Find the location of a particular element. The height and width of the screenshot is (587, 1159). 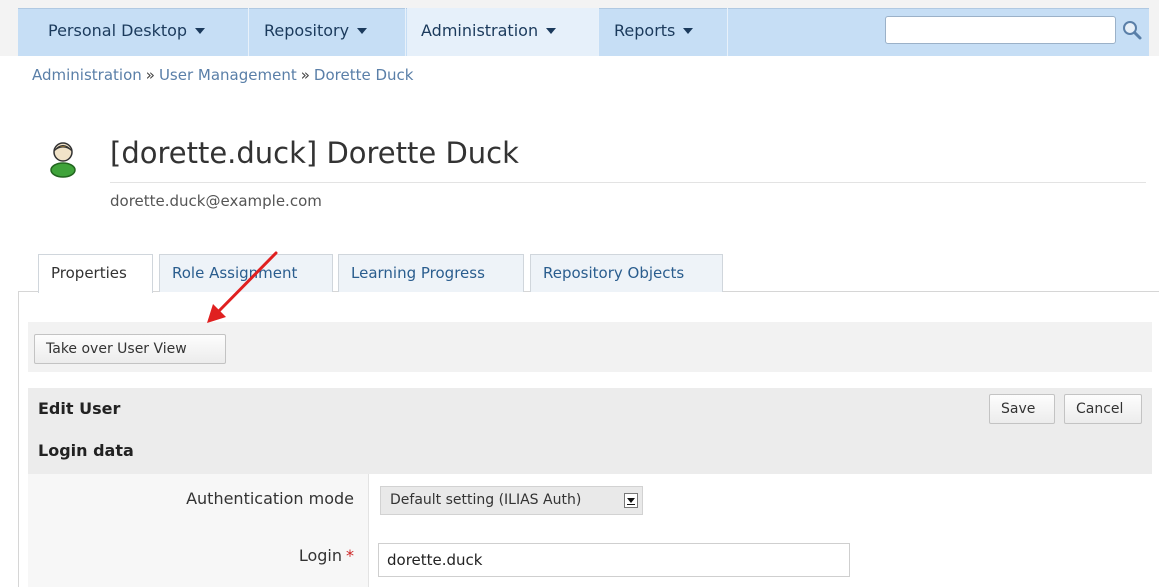

menu-repository-label: Repository is located at coordinates (307, 30).